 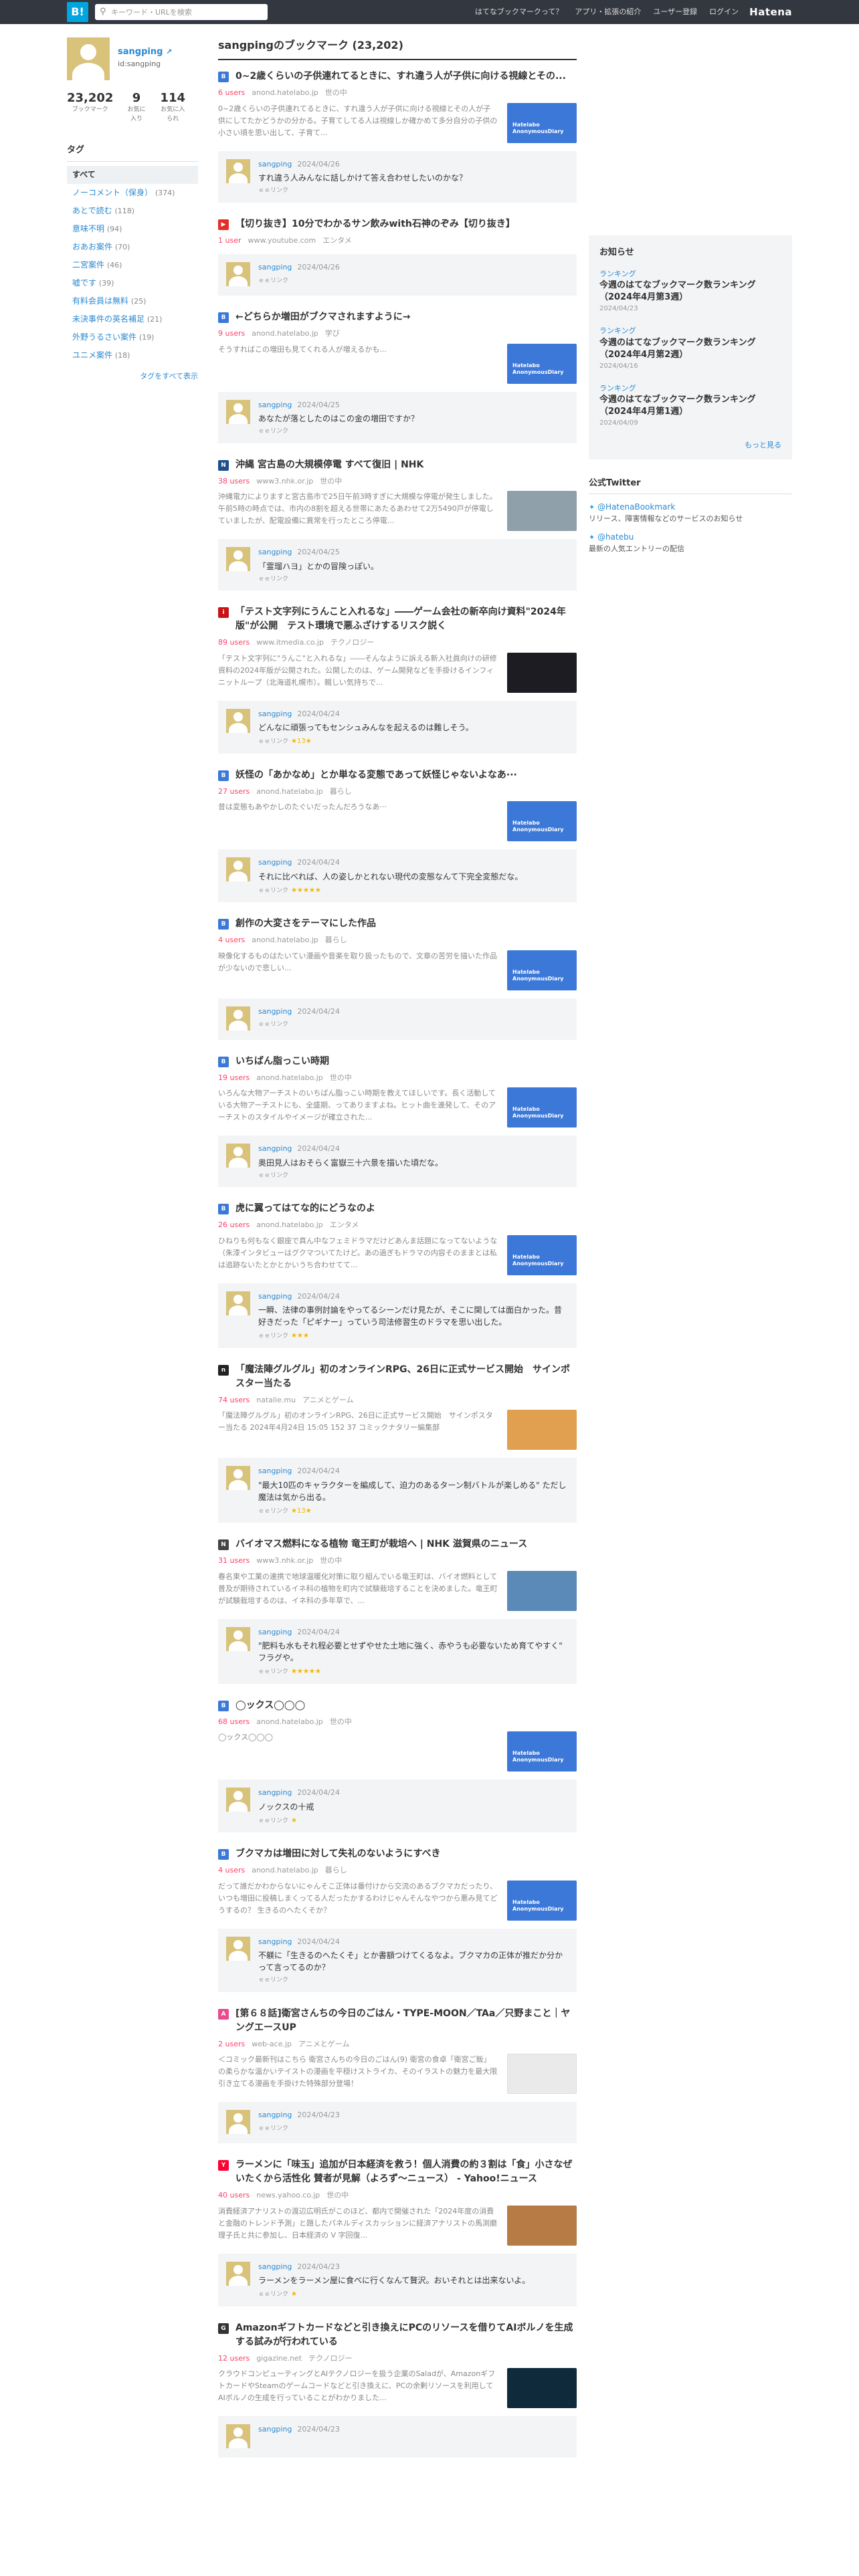 What do you see at coordinates (132, 174) in the screenshot?
I see `tag-item: すべて` at bounding box center [132, 174].